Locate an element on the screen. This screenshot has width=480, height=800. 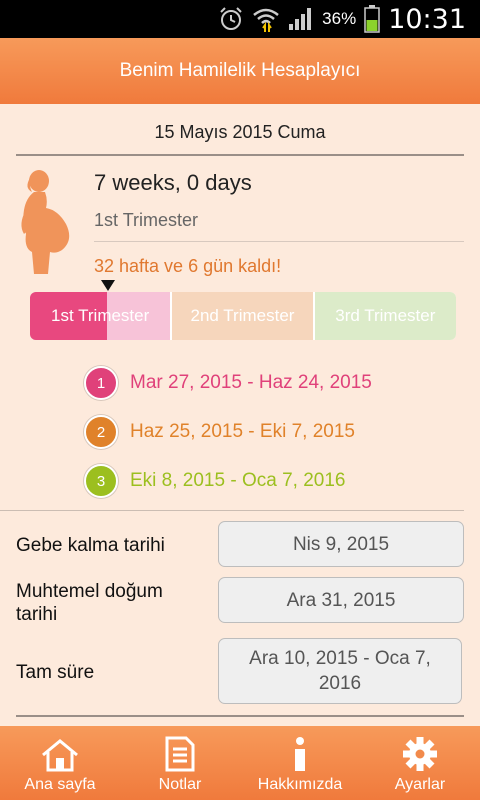
conception-label: Gebe kalma tarihi is located at coordinates (90, 545).